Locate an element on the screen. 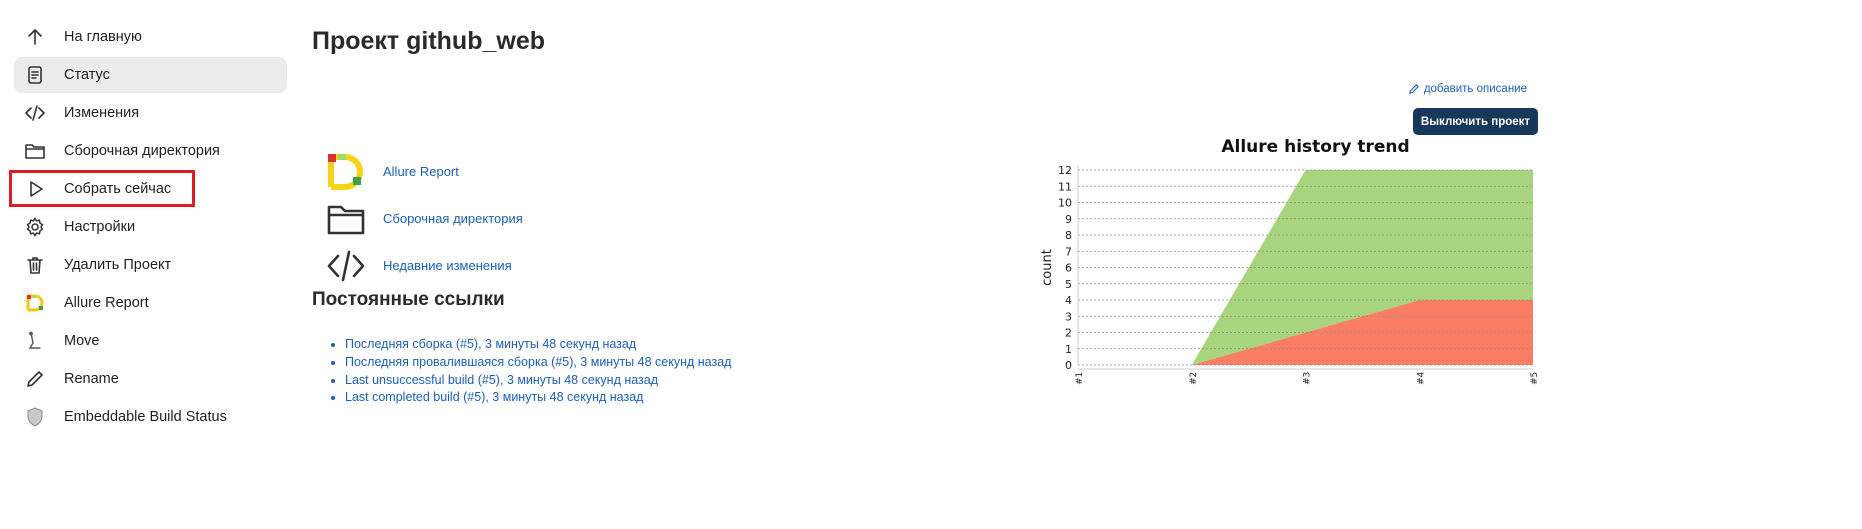 The width and height of the screenshot is (1862, 529). sidebar-item-delete-project: Удалить Проект is located at coordinates (150, 265).